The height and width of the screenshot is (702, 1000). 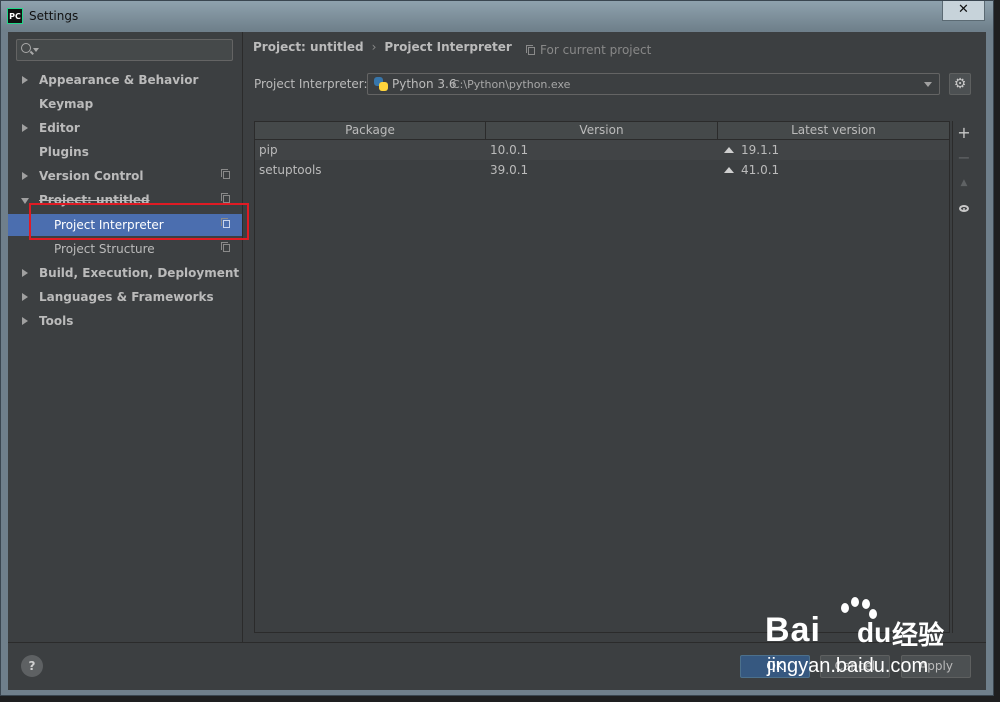 I want to click on annotation-highlight-box, so click(x=139, y=221).